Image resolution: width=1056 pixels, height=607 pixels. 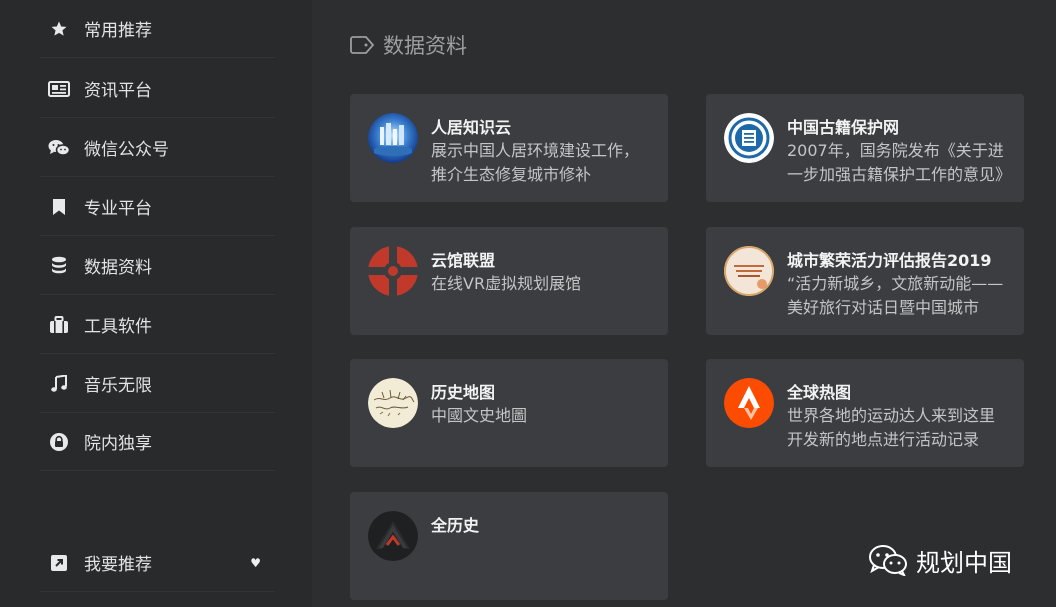 I want to click on sidebar-item-tools: 工具软件, so click(x=157, y=325).